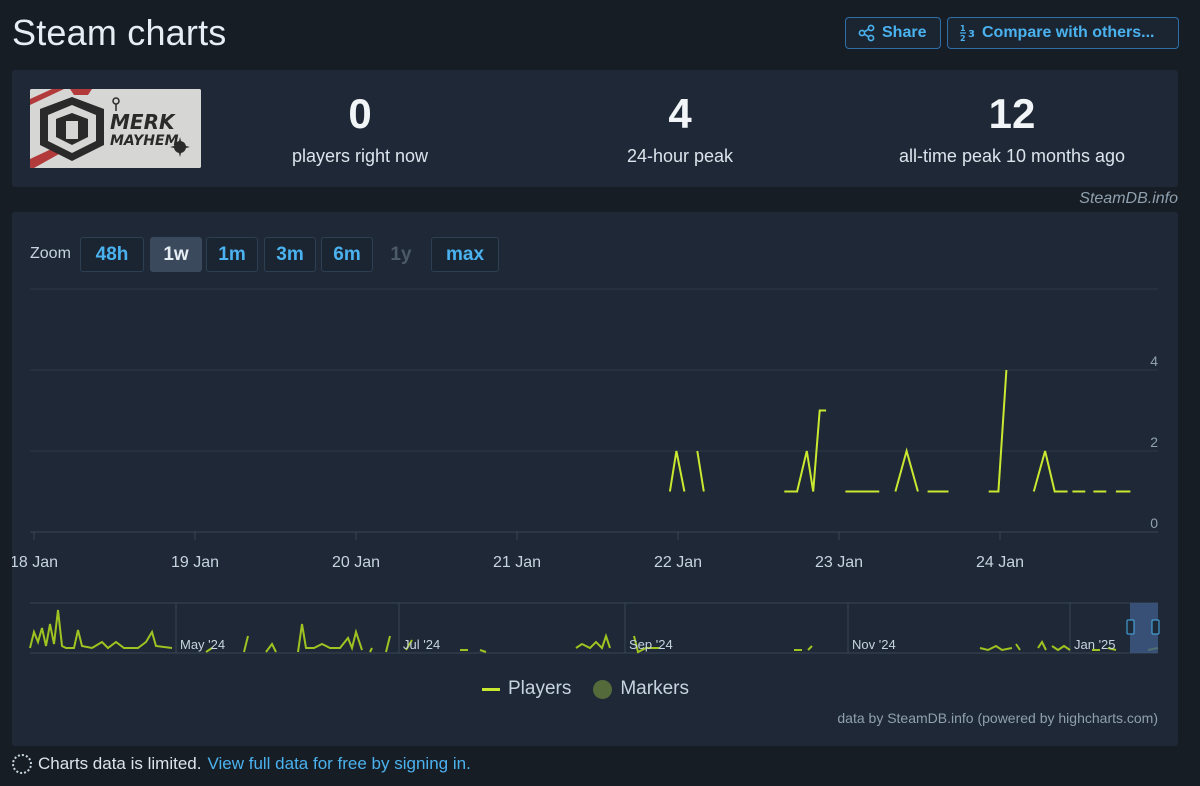 This screenshot has height=786, width=1200. I want to click on peak-24h-value: 4, so click(680, 113).